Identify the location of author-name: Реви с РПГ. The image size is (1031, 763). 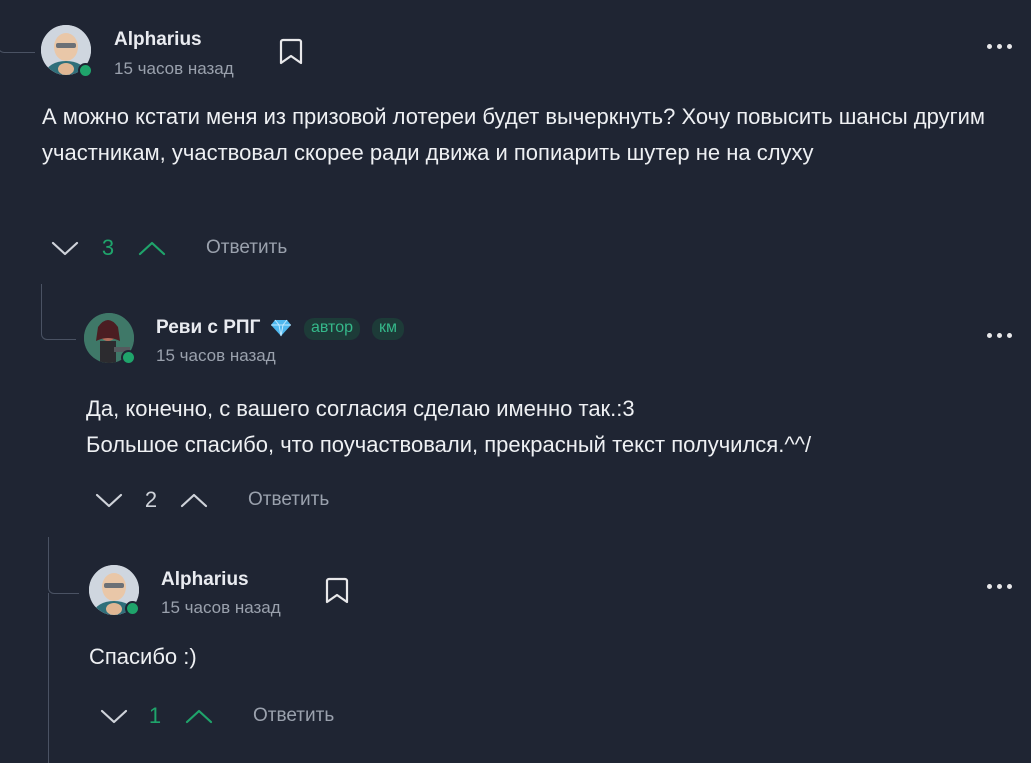
(208, 328).